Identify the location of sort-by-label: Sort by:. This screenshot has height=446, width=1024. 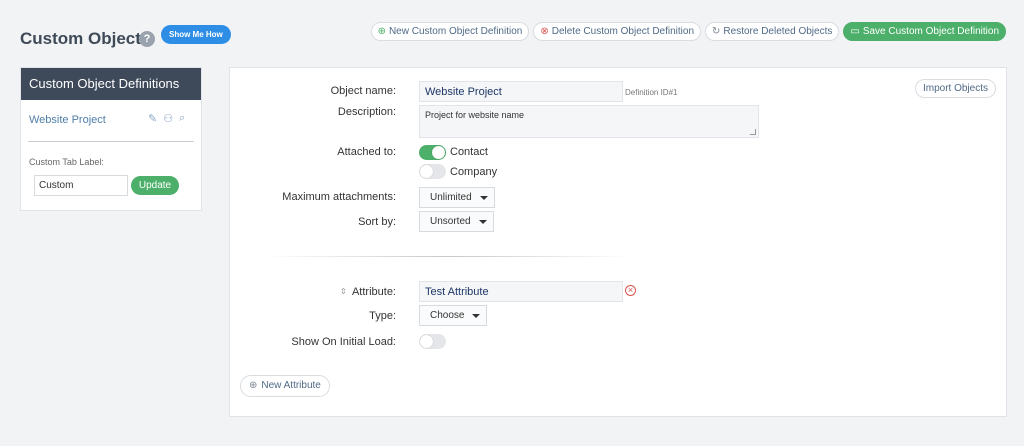
(377, 222).